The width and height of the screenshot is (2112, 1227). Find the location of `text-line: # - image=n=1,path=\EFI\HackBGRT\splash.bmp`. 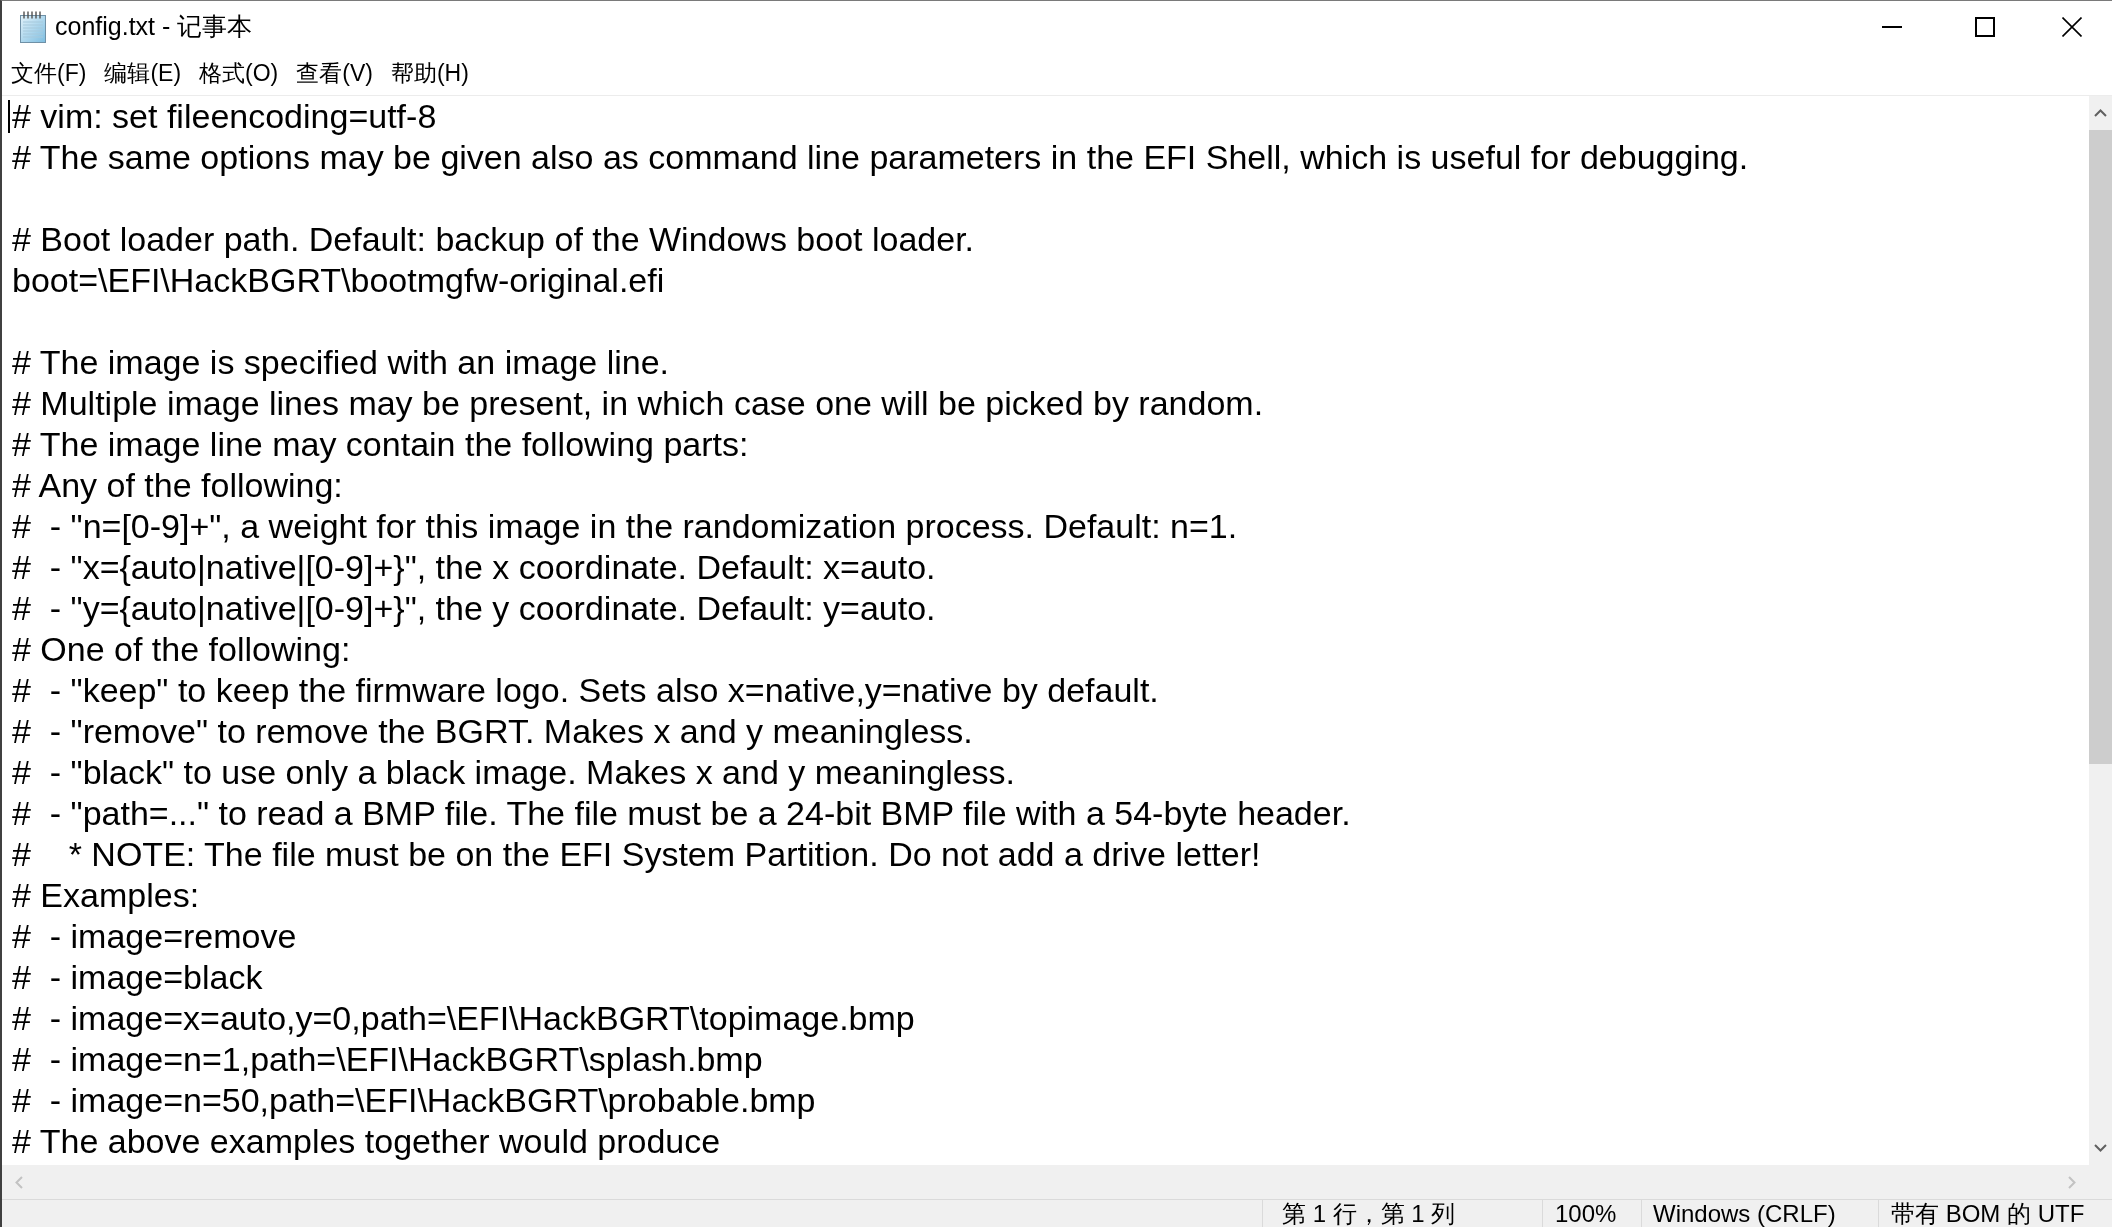

text-line: # - image=n=1,path=\EFI\HackBGRT\splash.bmp is located at coordinates (387, 1059).